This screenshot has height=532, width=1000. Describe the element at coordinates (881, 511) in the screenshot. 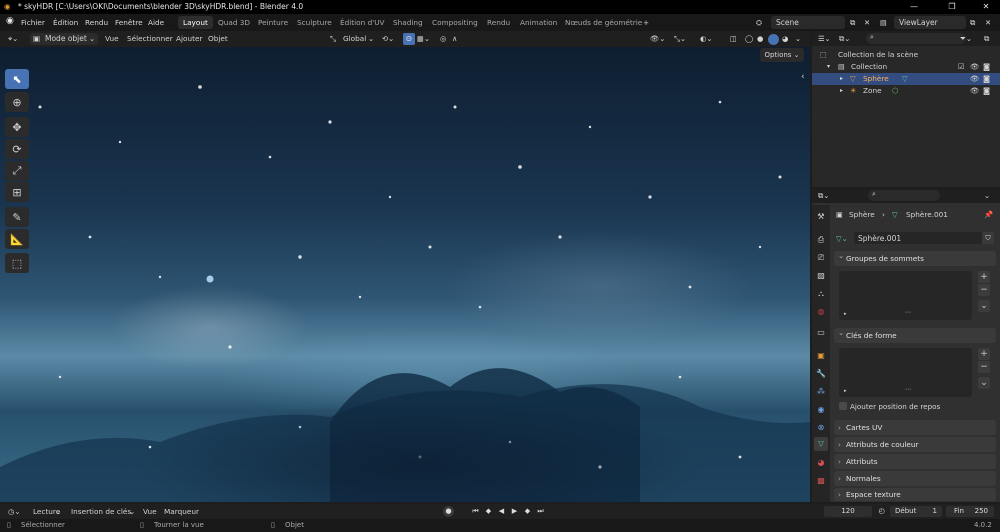

I see `clock-icon: ◴` at that location.